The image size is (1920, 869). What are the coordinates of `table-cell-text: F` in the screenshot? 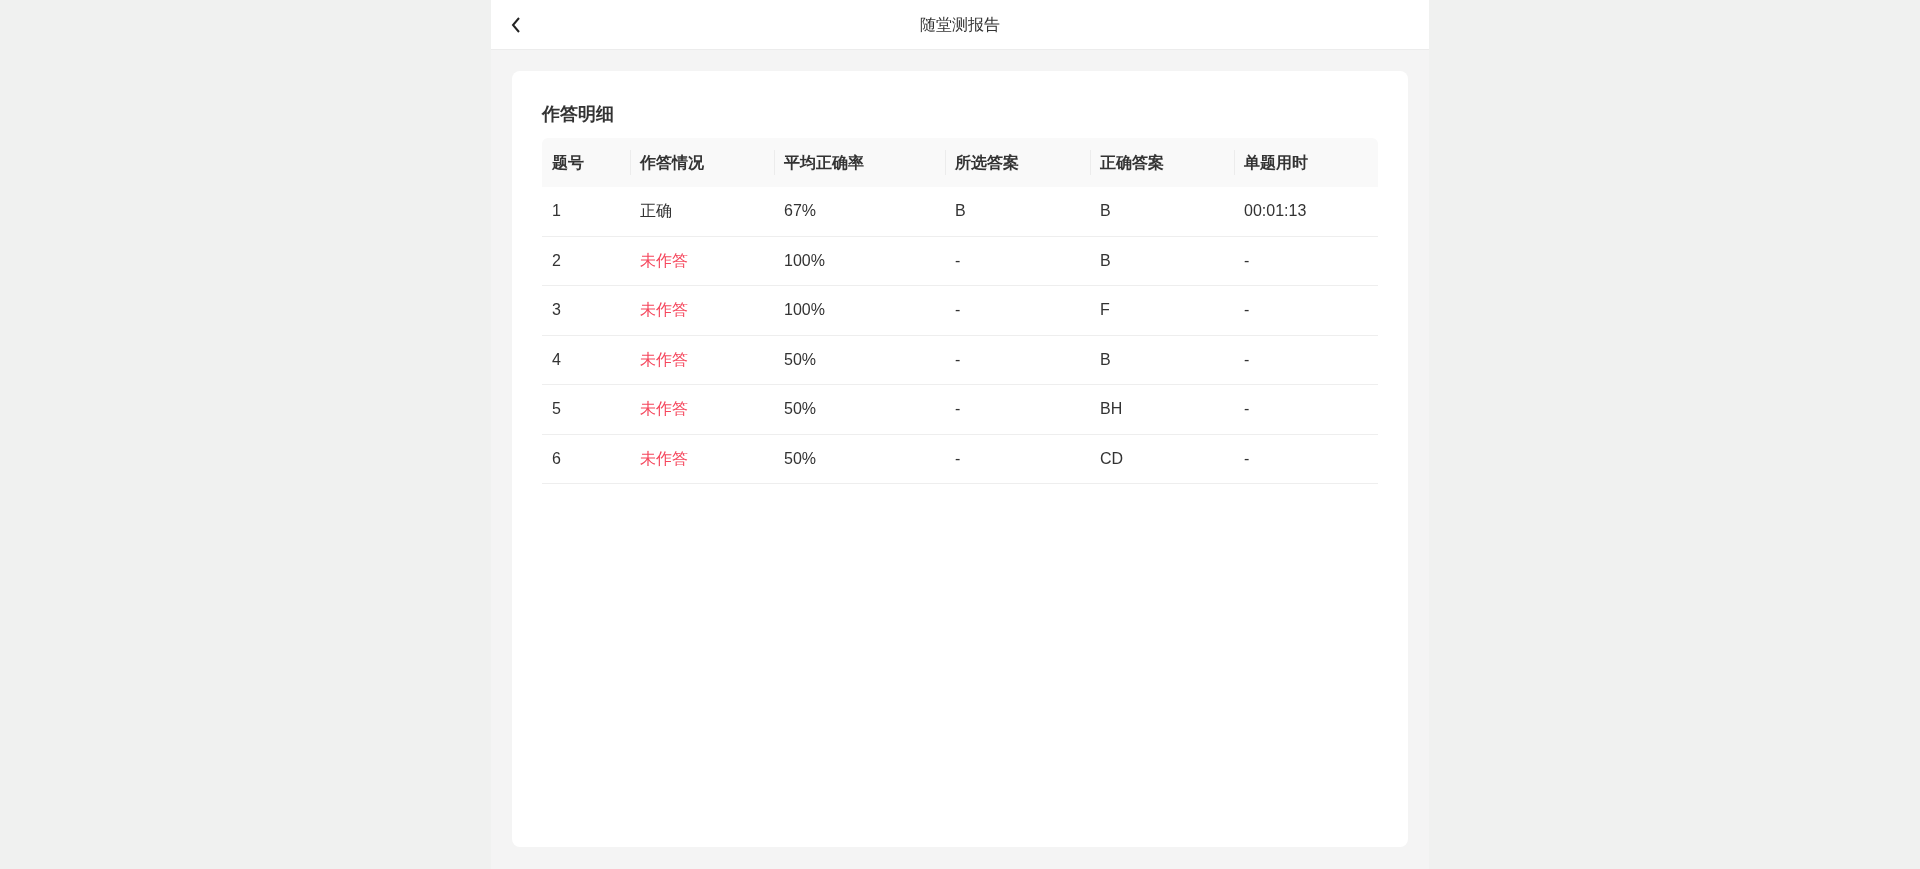 It's located at (1105, 310).